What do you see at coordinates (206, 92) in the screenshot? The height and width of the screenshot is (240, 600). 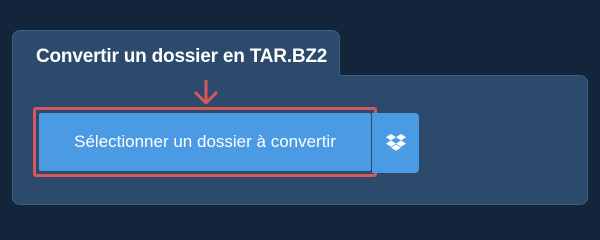 I see `down-arrow-icon` at bounding box center [206, 92].